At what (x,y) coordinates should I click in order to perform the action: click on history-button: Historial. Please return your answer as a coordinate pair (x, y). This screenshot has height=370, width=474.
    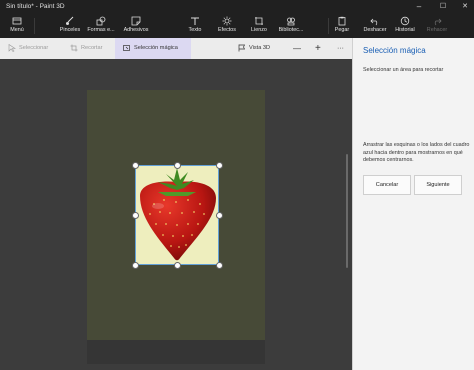
    Looking at the image, I should click on (405, 26).